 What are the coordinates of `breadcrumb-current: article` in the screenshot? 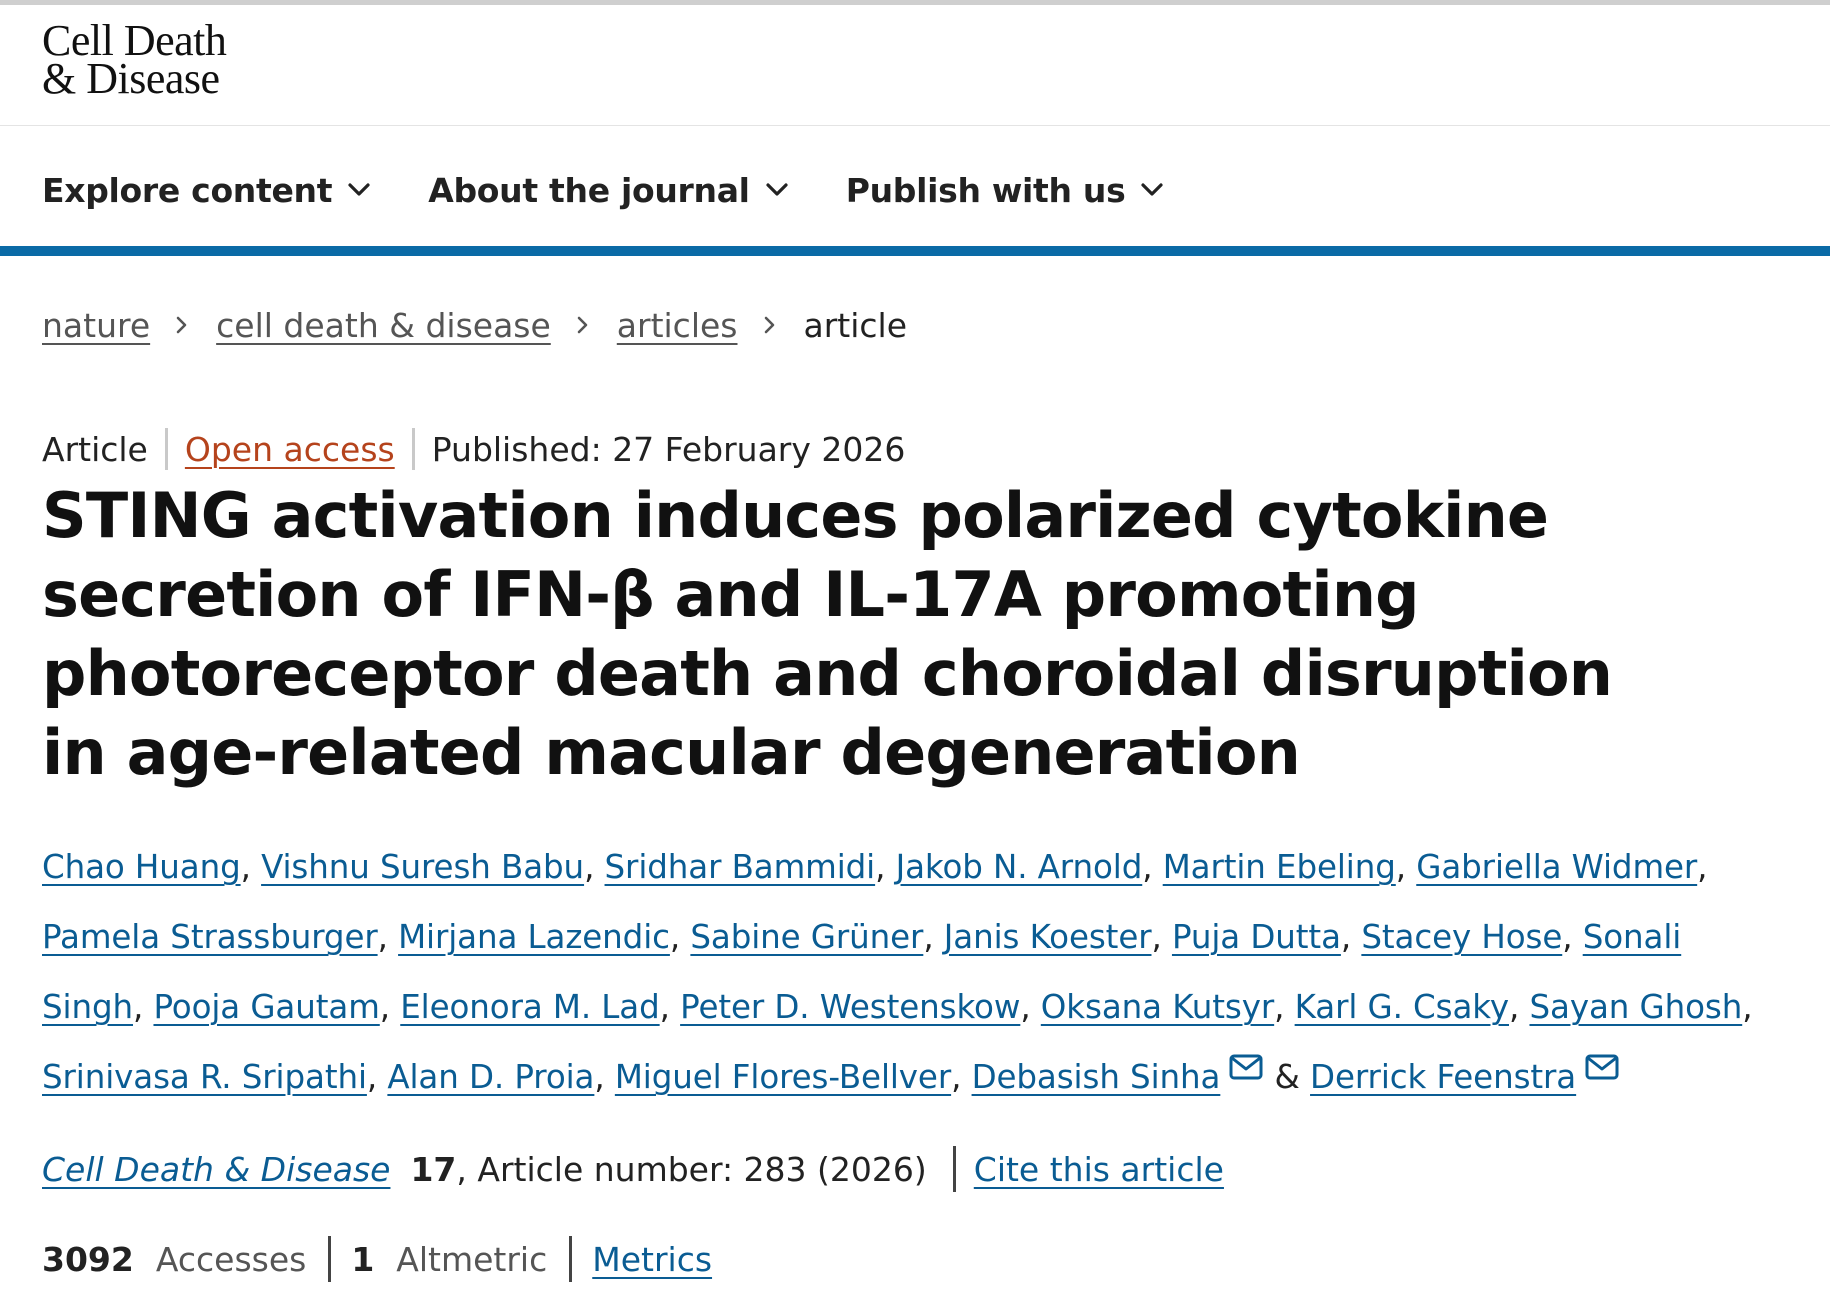 It's located at (855, 325).